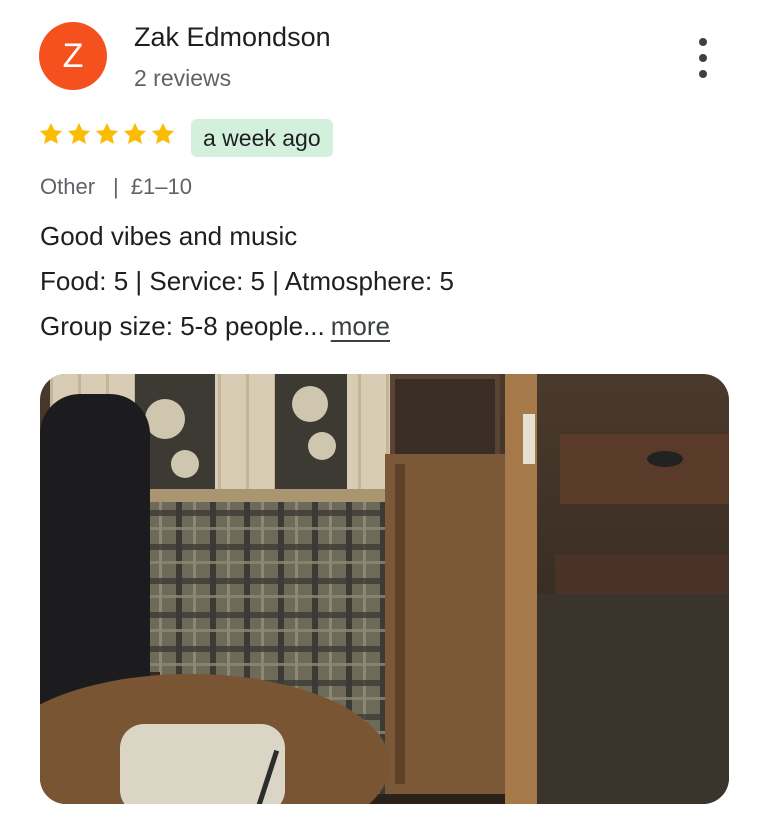 The height and width of the screenshot is (821, 768). Describe the element at coordinates (247, 281) in the screenshot. I see `review-scores: Food: 5 | Service: 5 | Atmosphere: 5` at that location.